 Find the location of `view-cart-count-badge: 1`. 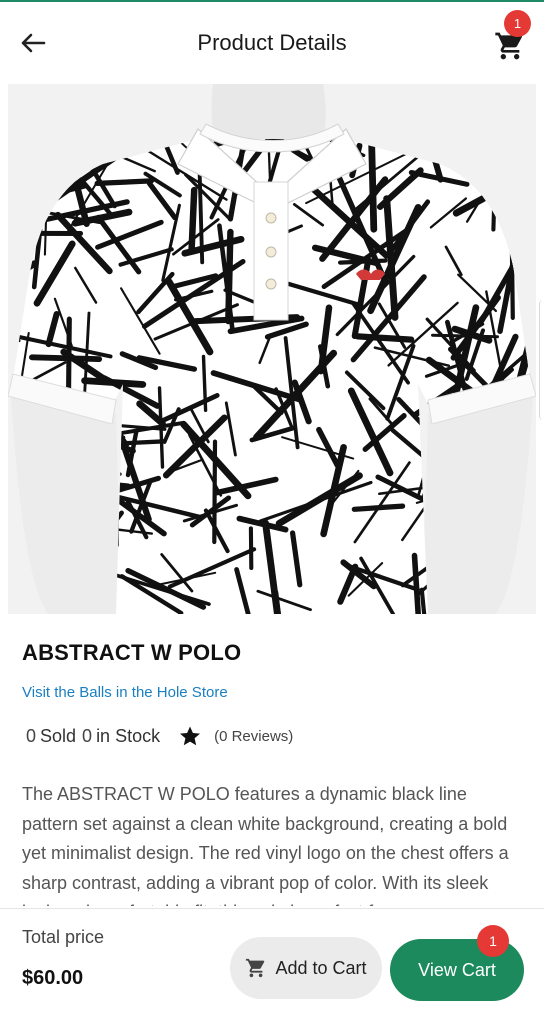

view-cart-count-badge: 1 is located at coordinates (493, 941).